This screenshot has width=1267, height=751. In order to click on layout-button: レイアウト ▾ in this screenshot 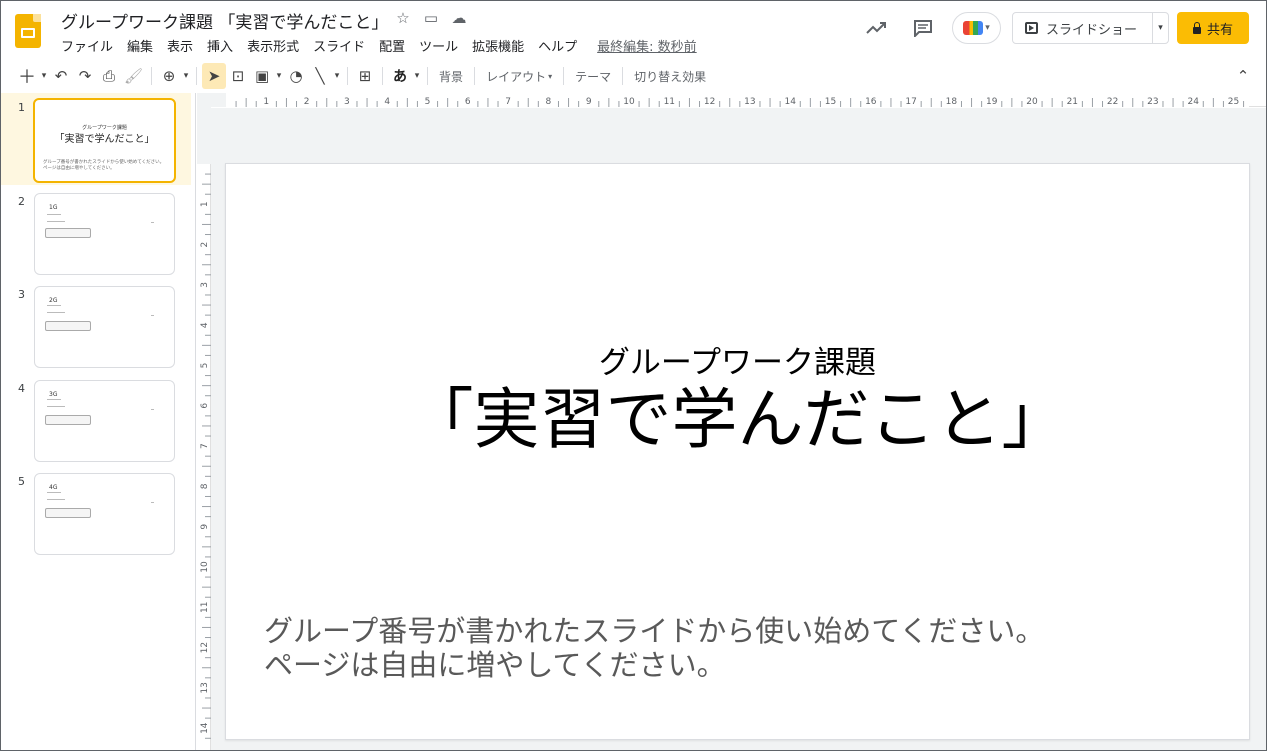, I will do `click(519, 76)`.